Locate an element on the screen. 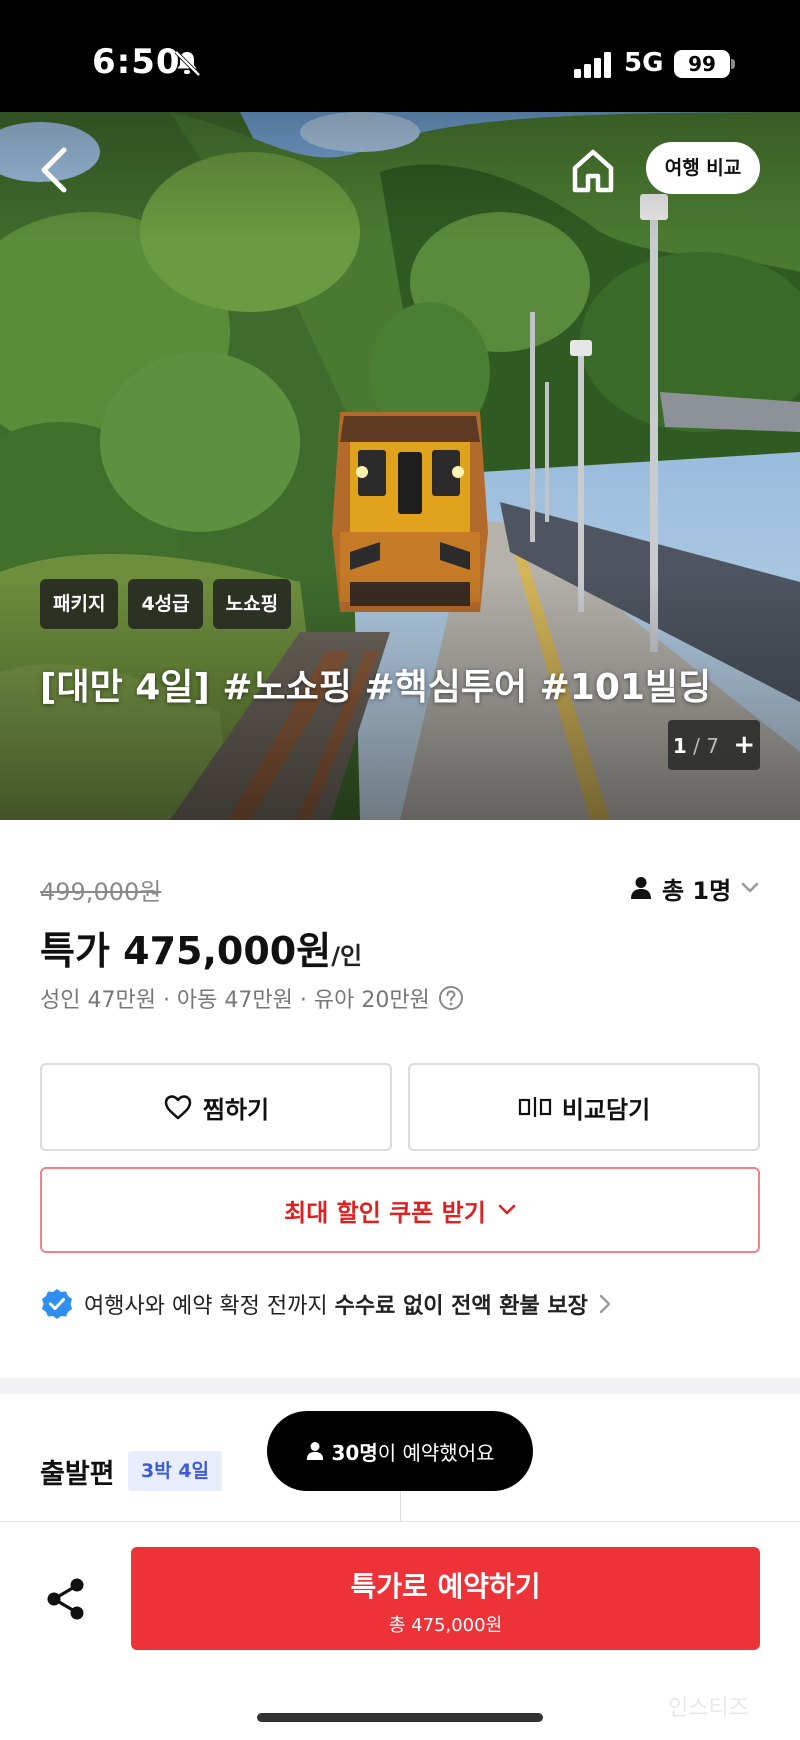  price-breakdown: 성인 47만원 · 아동 47만원 · 유아 20만원 is located at coordinates (252, 998).